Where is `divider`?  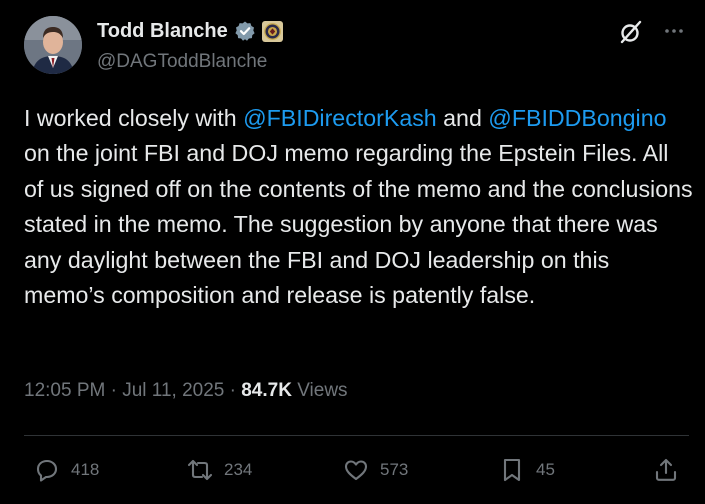
divider is located at coordinates (356, 435).